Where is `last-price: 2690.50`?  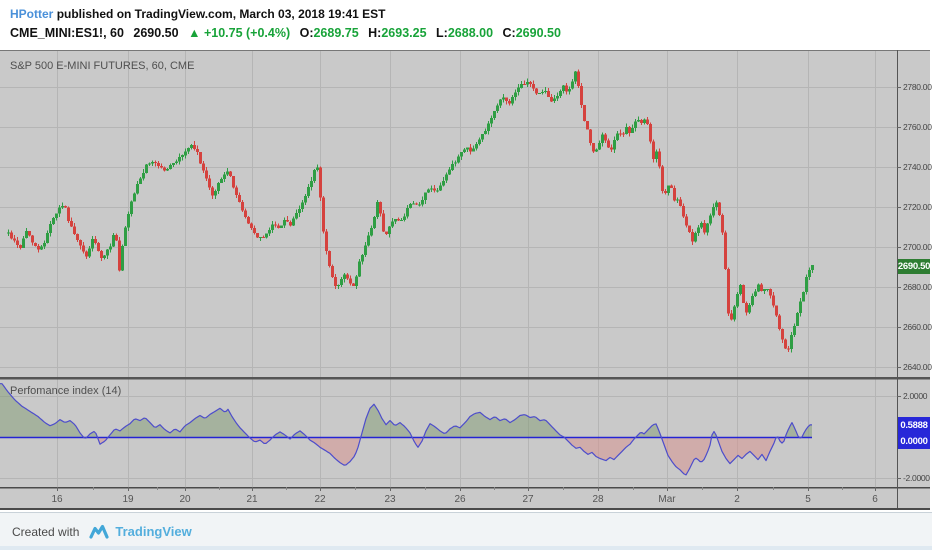
last-price: 2690.50 is located at coordinates (156, 33).